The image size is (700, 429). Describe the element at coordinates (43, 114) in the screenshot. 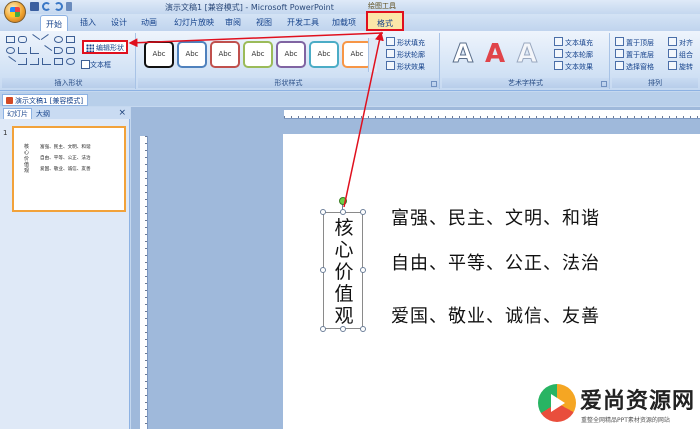

I see `tab-outline: 大纲` at that location.